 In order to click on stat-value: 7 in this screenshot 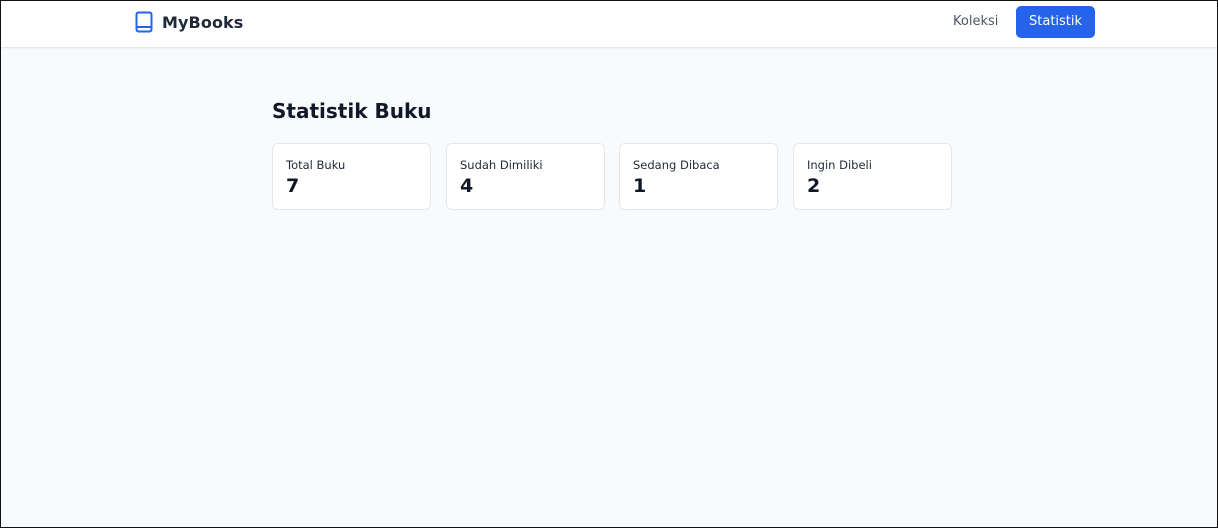, I will do `click(293, 186)`.